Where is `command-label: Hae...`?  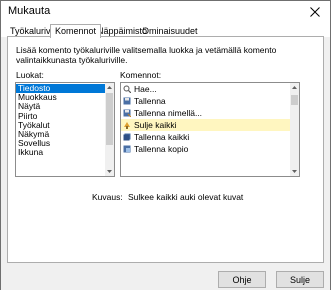
command-label: Hae... is located at coordinates (145, 89).